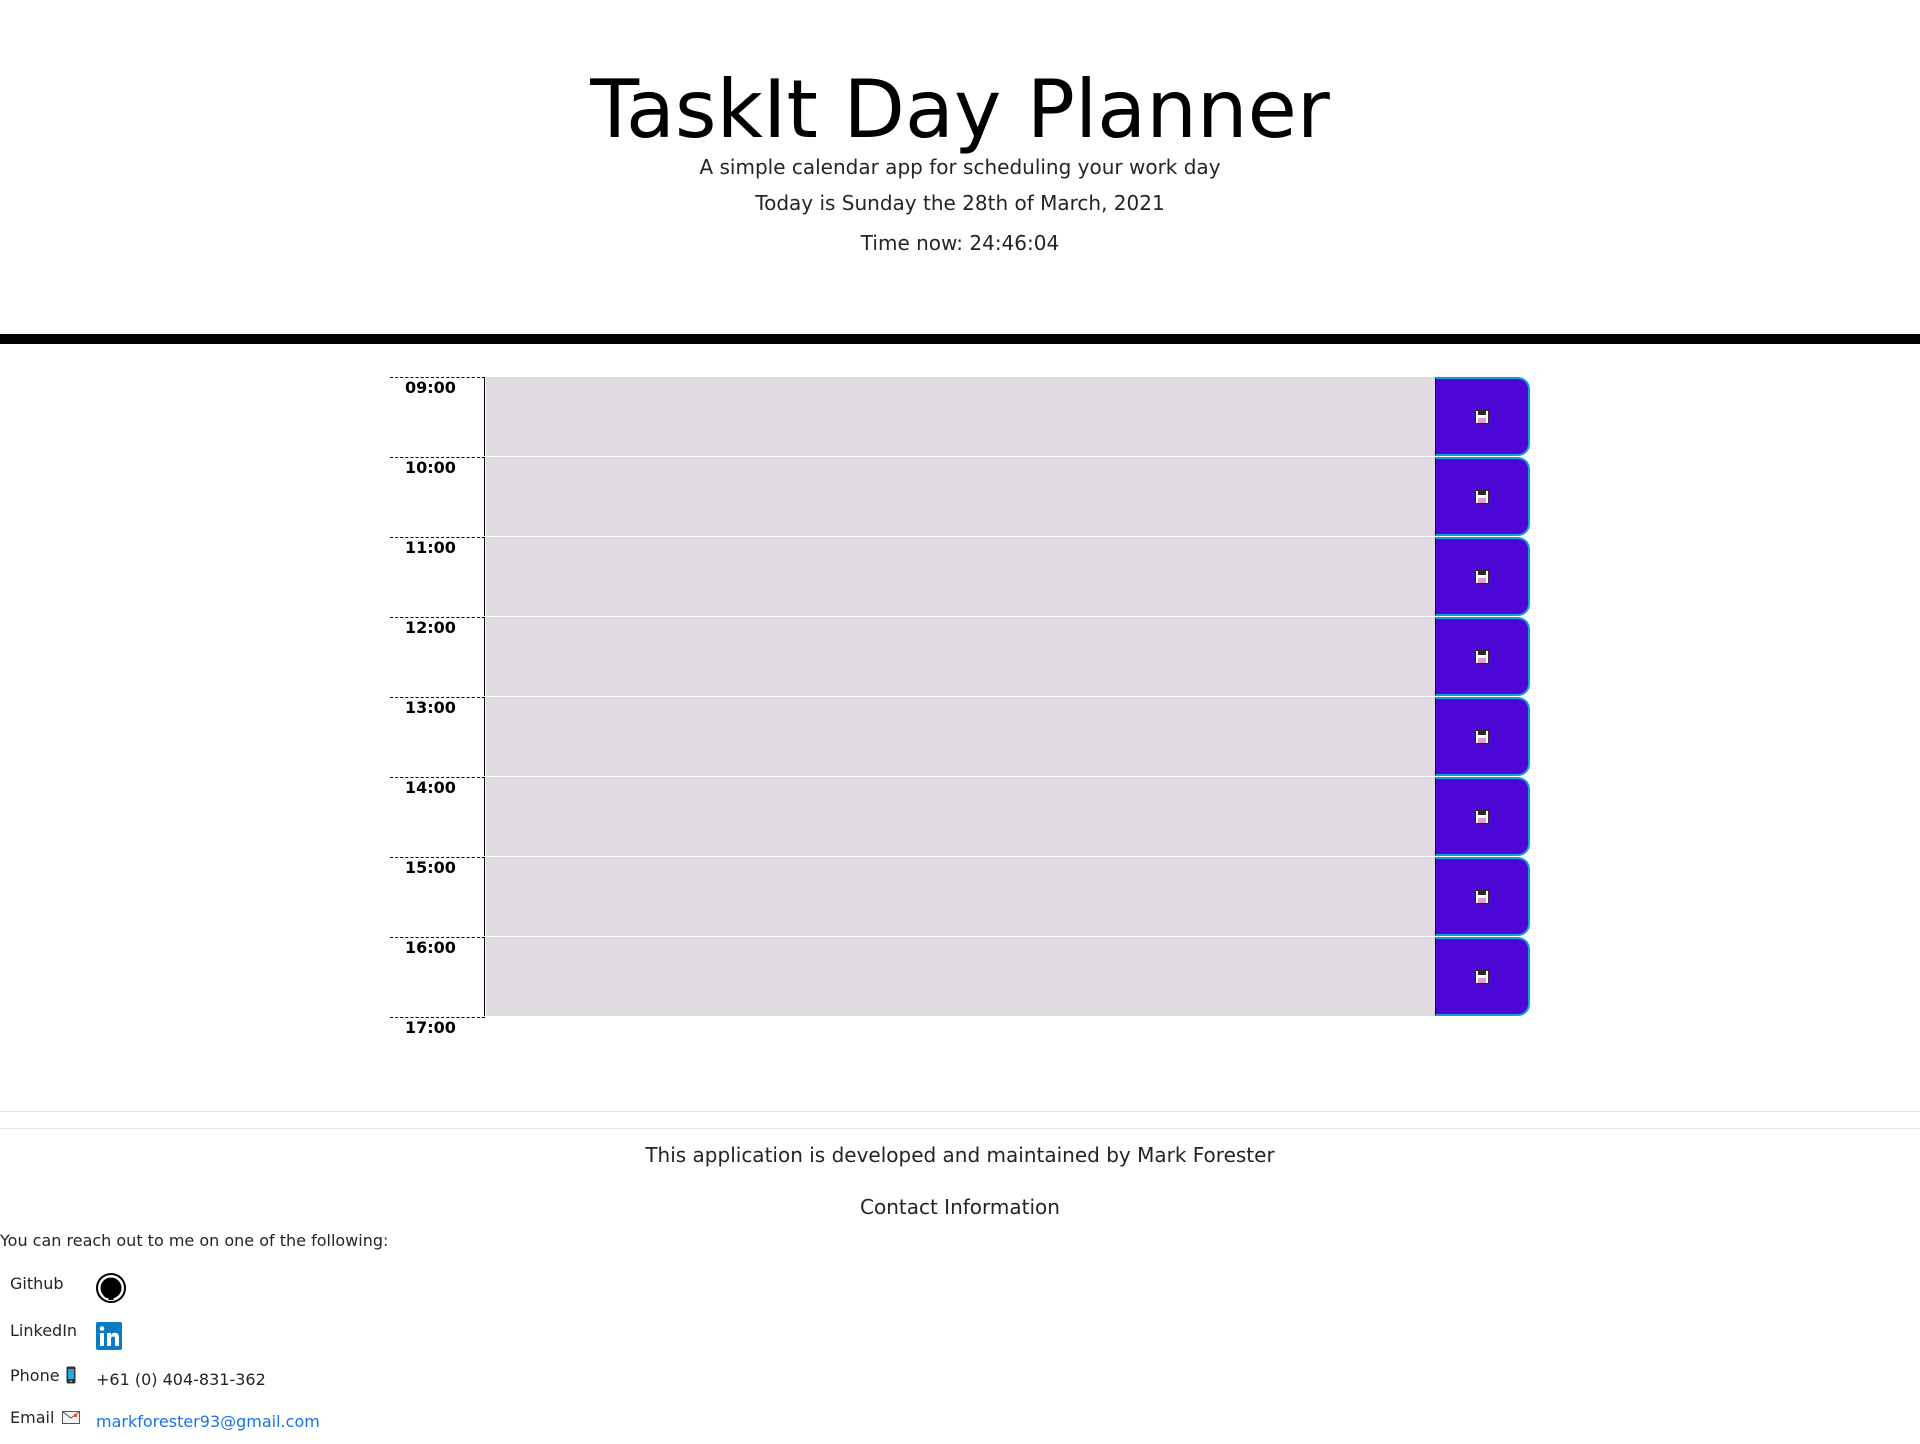  What do you see at coordinates (430, 707) in the screenshot?
I see `hour-label: 13:00` at bounding box center [430, 707].